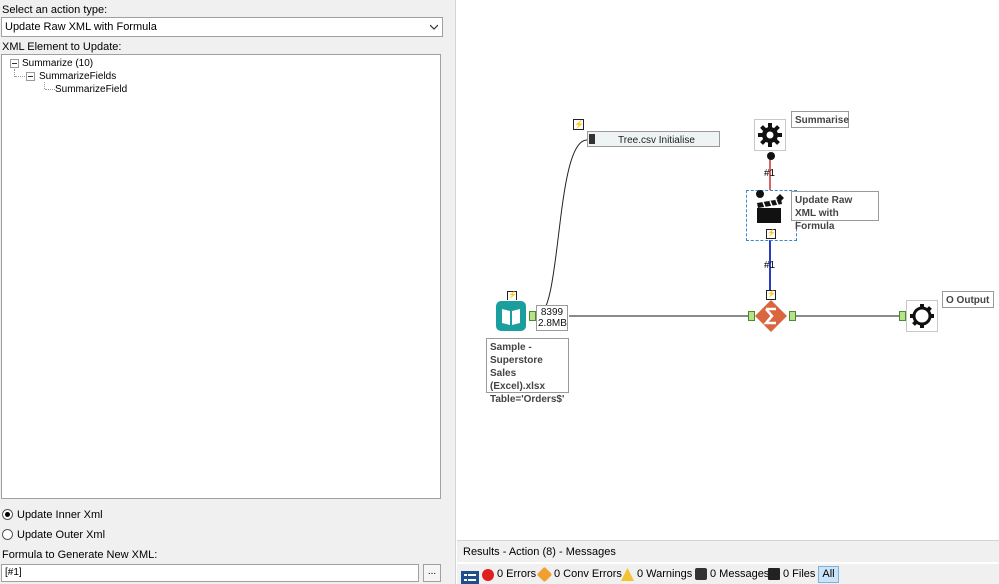 Image resolution: width=999 pixels, height=584 pixels. Describe the element at coordinates (81, 27) in the screenshot. I see `action-type-value: Update Raw XML with Formula` at that location.